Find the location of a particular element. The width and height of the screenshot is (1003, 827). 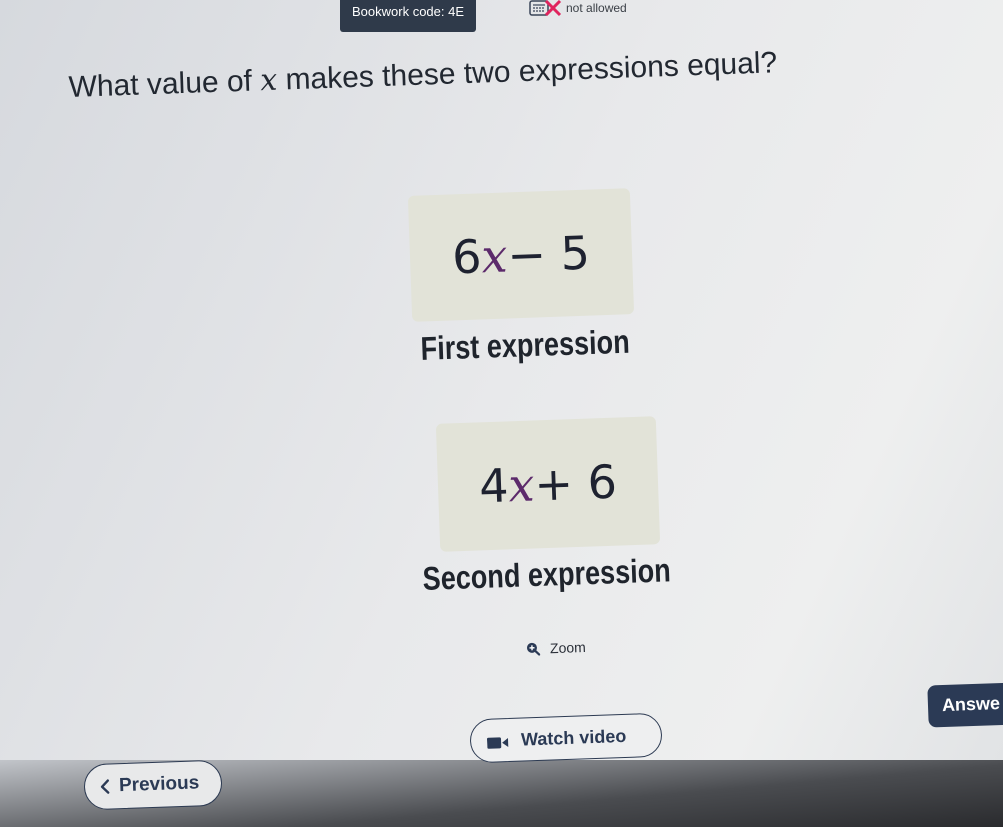

bookwork-code-badge: Bookwork code: 4E is located at coordinates (408, 16).